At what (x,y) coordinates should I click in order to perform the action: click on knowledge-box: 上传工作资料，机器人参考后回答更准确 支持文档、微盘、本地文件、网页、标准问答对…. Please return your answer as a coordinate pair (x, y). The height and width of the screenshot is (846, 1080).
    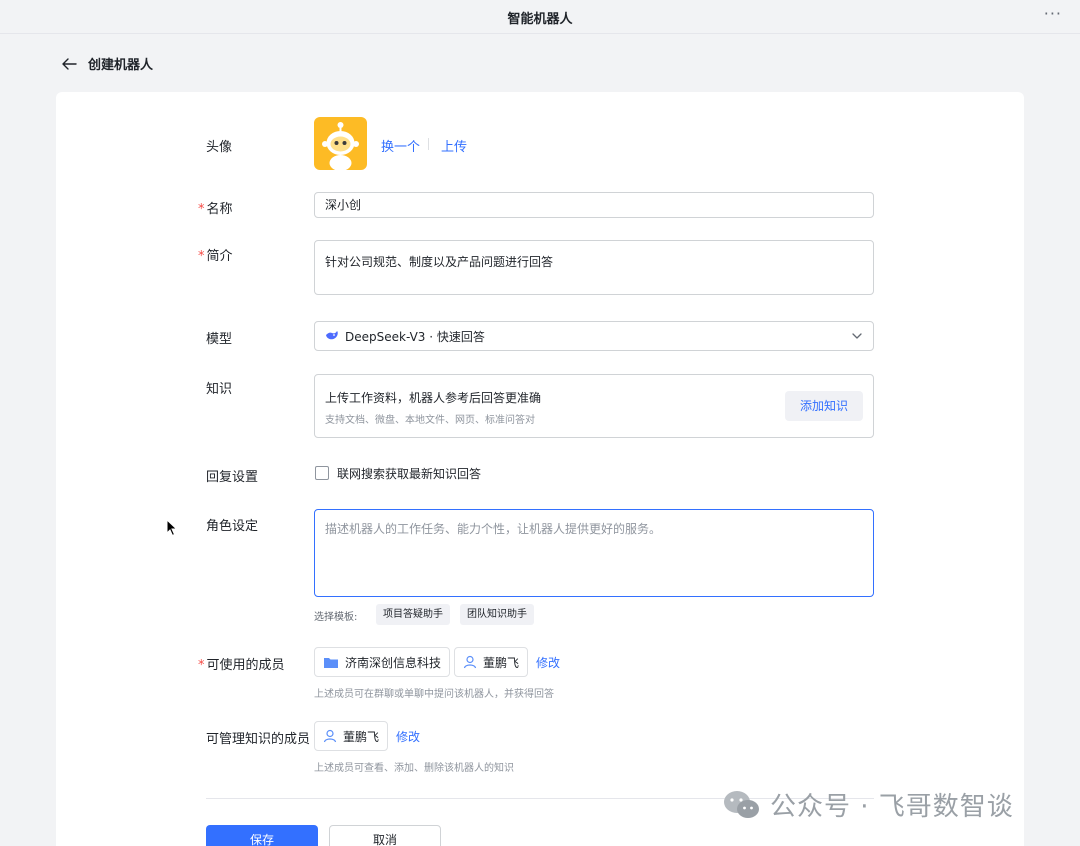
    Looking at the image, I should click on (594, 406).